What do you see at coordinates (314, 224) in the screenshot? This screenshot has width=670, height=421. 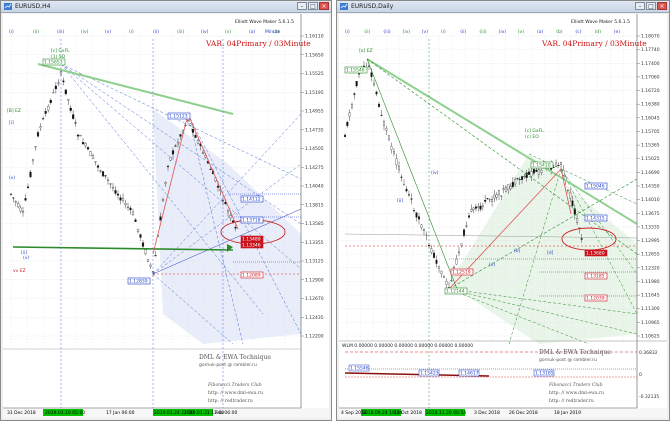 I see `price-tick: 1.13585` at bounding box center [314, 224].